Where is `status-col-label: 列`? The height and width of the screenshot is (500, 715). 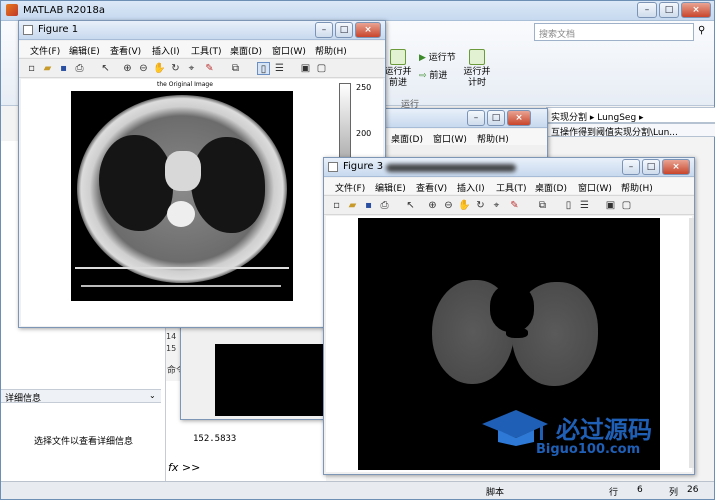
status-col-label: 列 is located at coordinates (674, 493).